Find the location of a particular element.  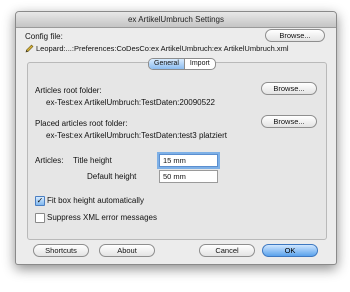

shortcuts-button: Shortcuts is located at coordinates (61, 250).